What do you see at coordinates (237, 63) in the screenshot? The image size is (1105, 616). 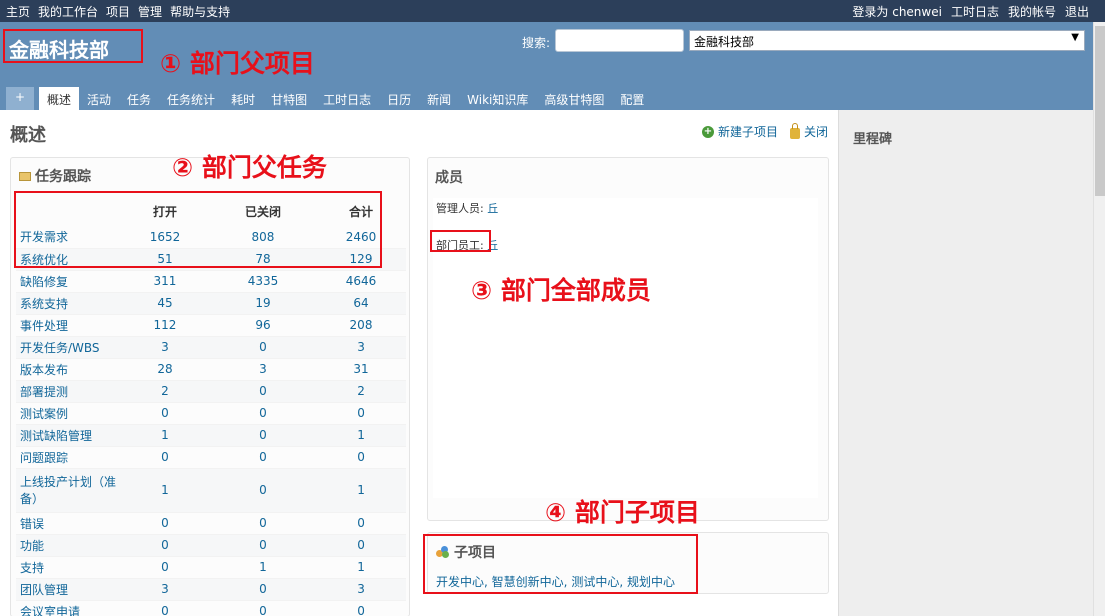 I see `annotation-1: ① 部门父项目` at bounding box center [237, 63].